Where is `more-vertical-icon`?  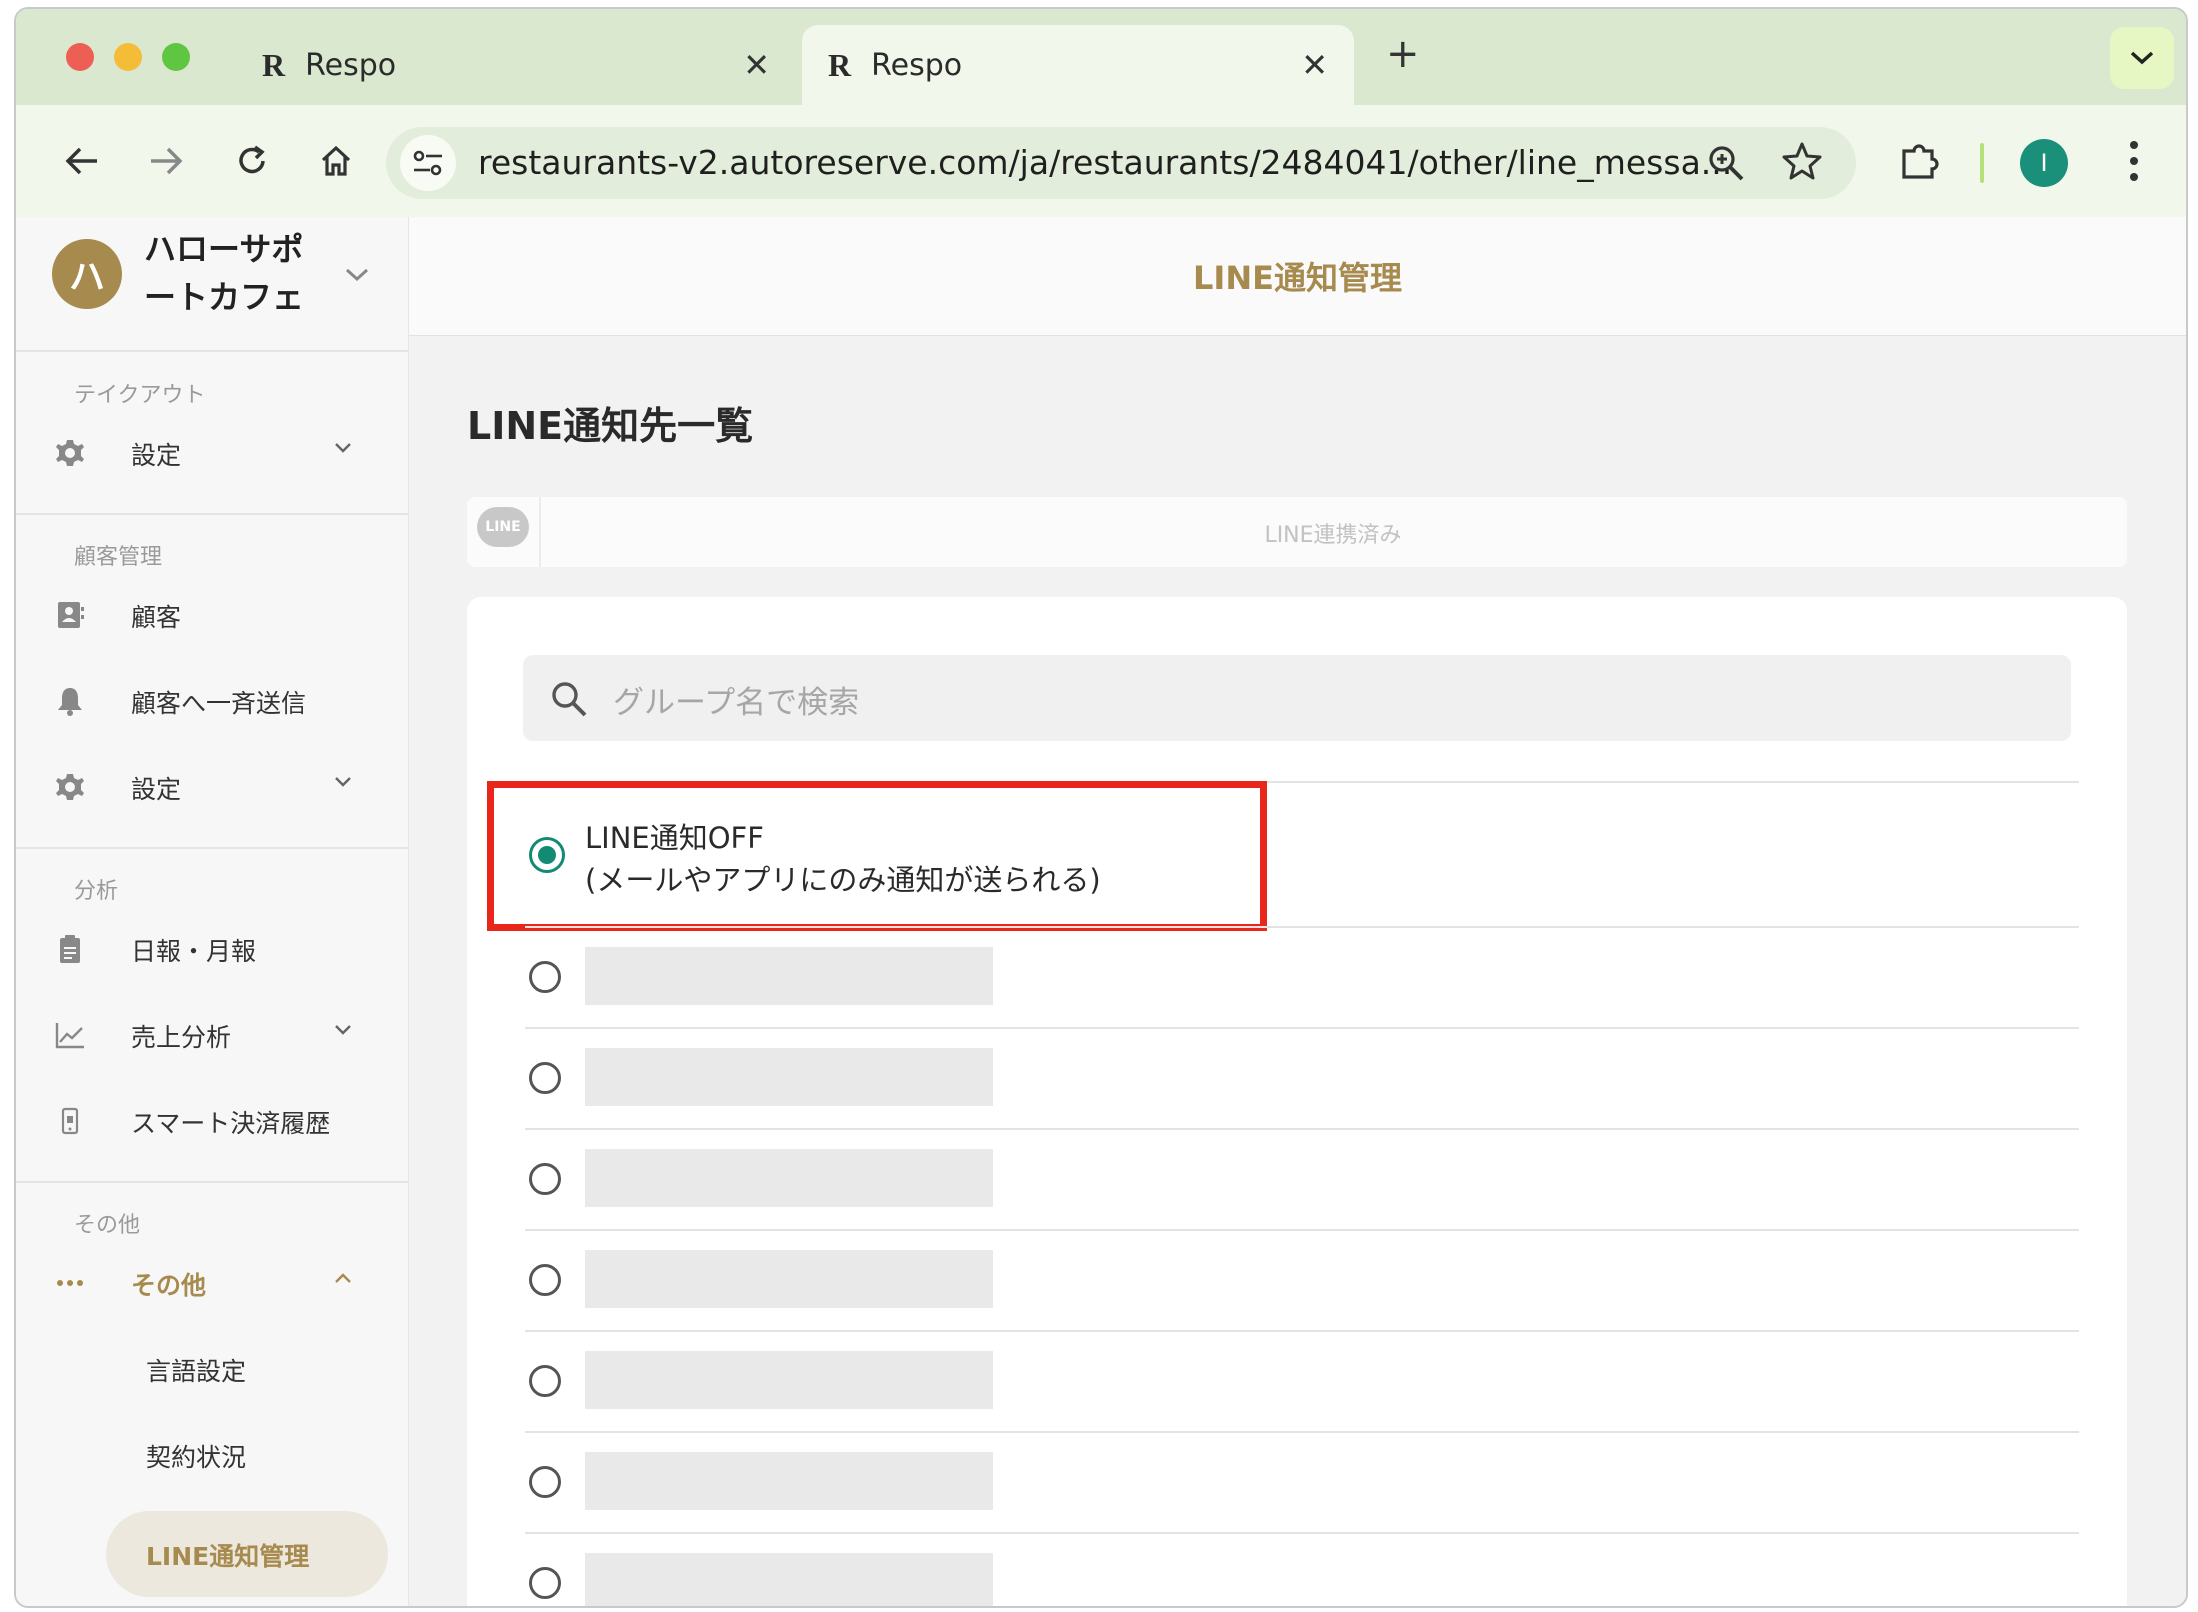
more-vertical-icon is located at coordinates (2134, 161).